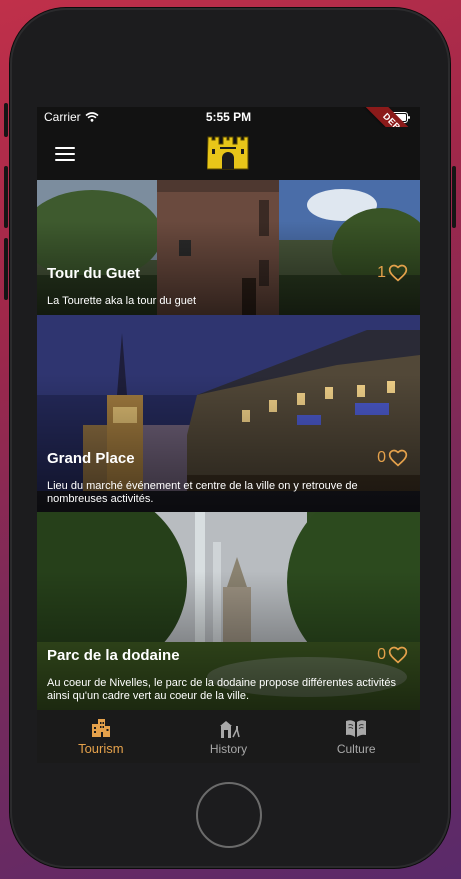 This screenshot has width=461, height=879. I want to click on nav-label: Tourism, so click(101, 748).